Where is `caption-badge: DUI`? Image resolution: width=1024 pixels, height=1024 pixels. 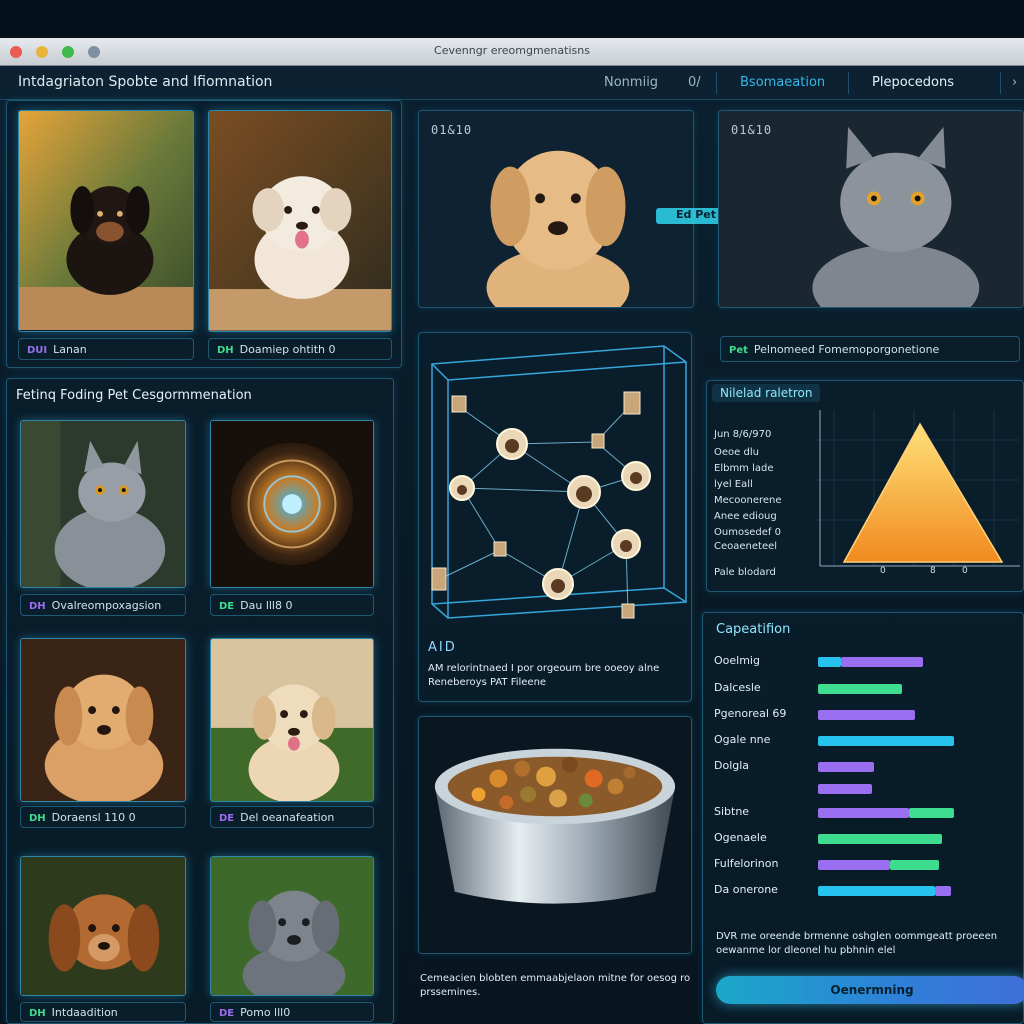 caption-badge: DUI is located at coordinates (37, 350).